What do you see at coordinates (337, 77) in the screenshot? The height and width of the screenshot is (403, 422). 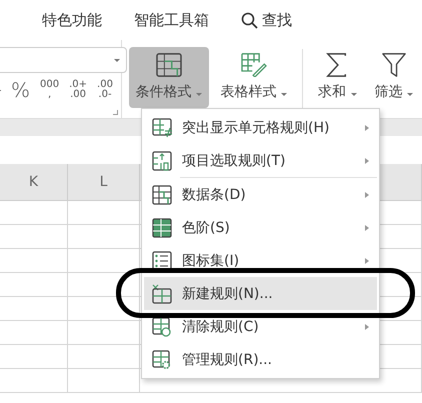 I see `ribbon-button: 求和` at bounding box center [337, 77].